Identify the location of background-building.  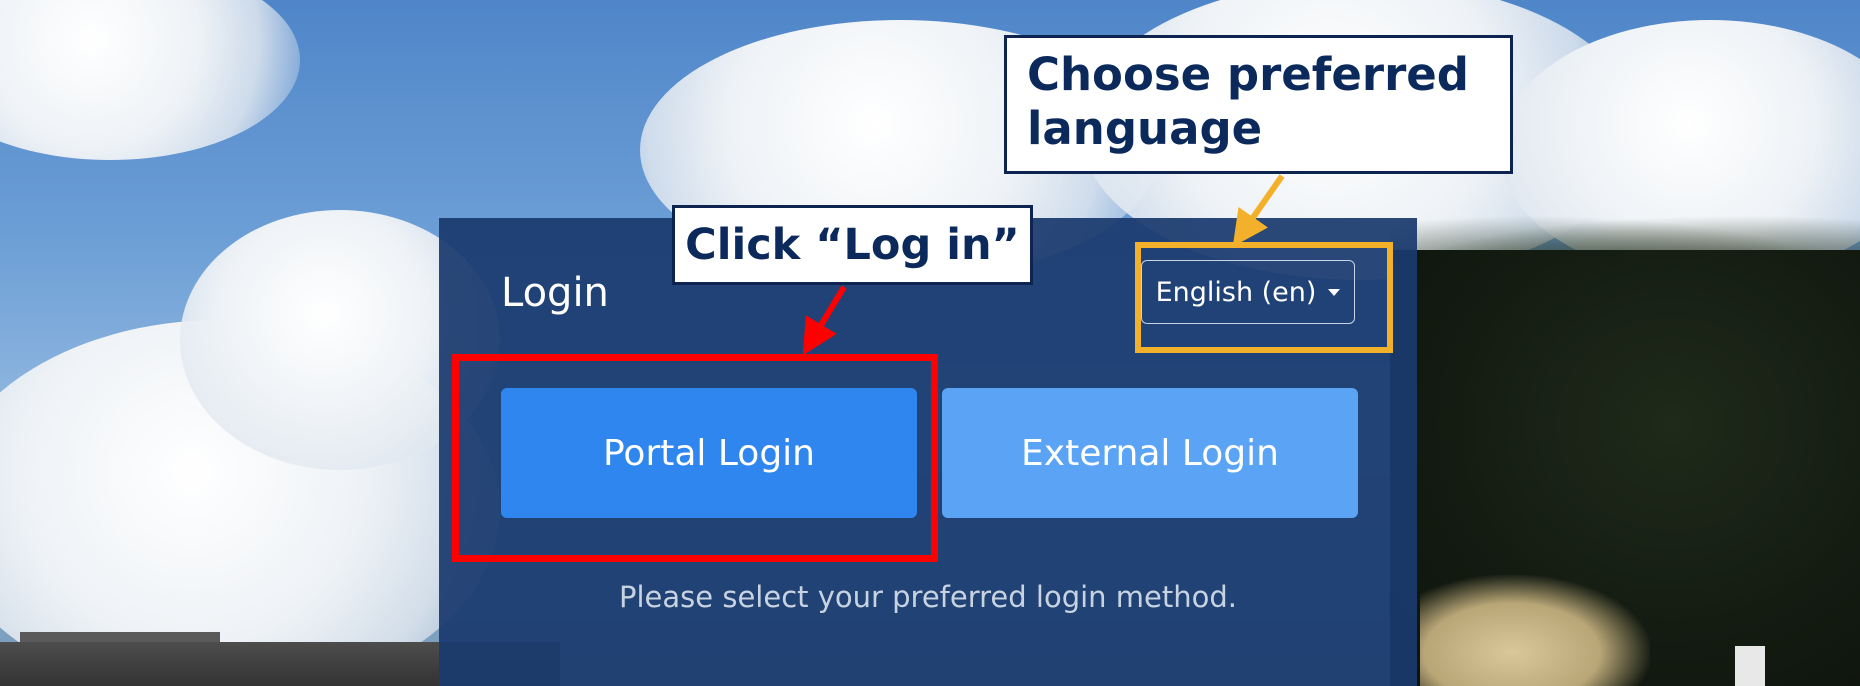
(120, 637).